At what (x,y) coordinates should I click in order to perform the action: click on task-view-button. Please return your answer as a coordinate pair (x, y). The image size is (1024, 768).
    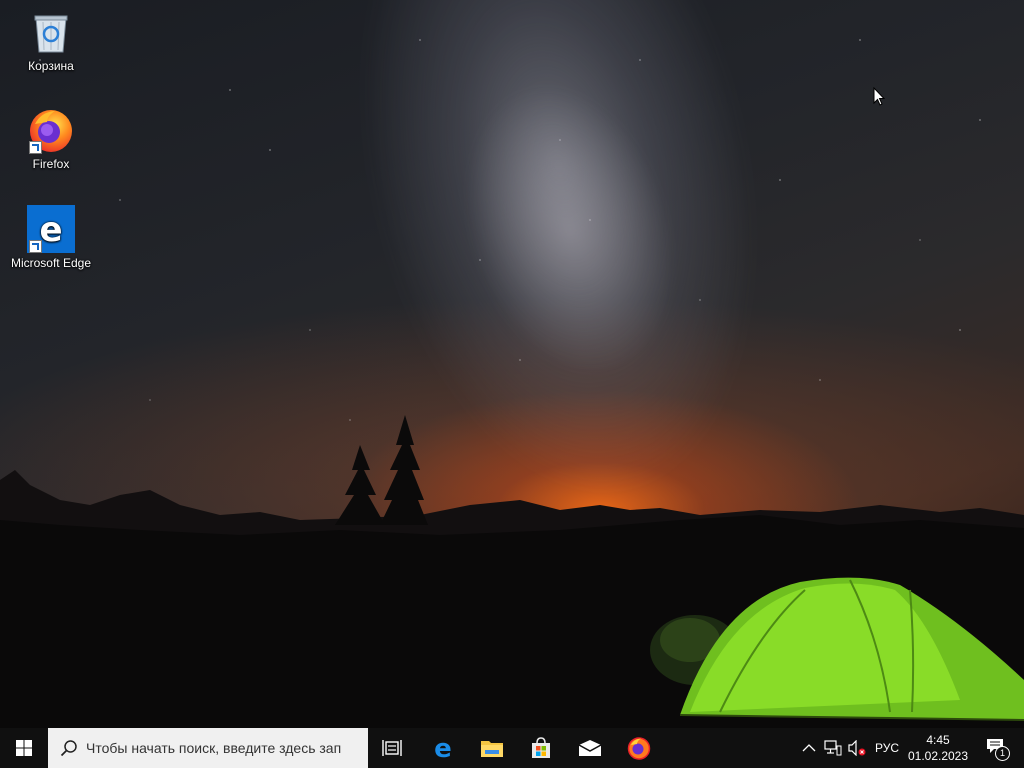
    Looking at the image, I should click on (392, 748).